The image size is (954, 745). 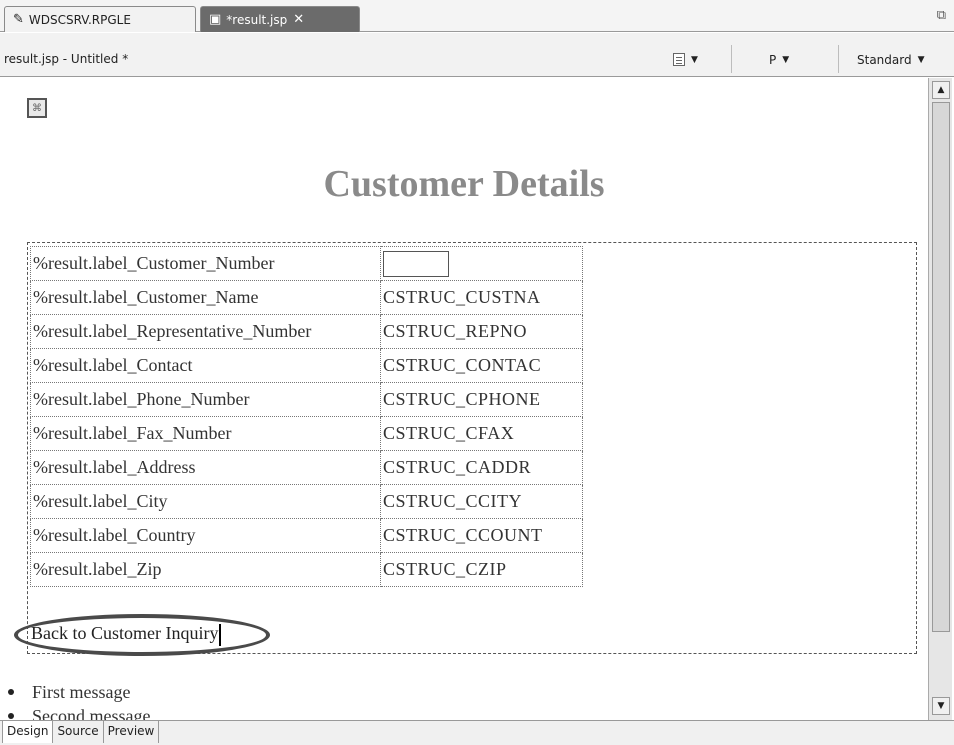 I want to click on vertical-scrollbar: ▲ ▼, so click(x=940, y=399).